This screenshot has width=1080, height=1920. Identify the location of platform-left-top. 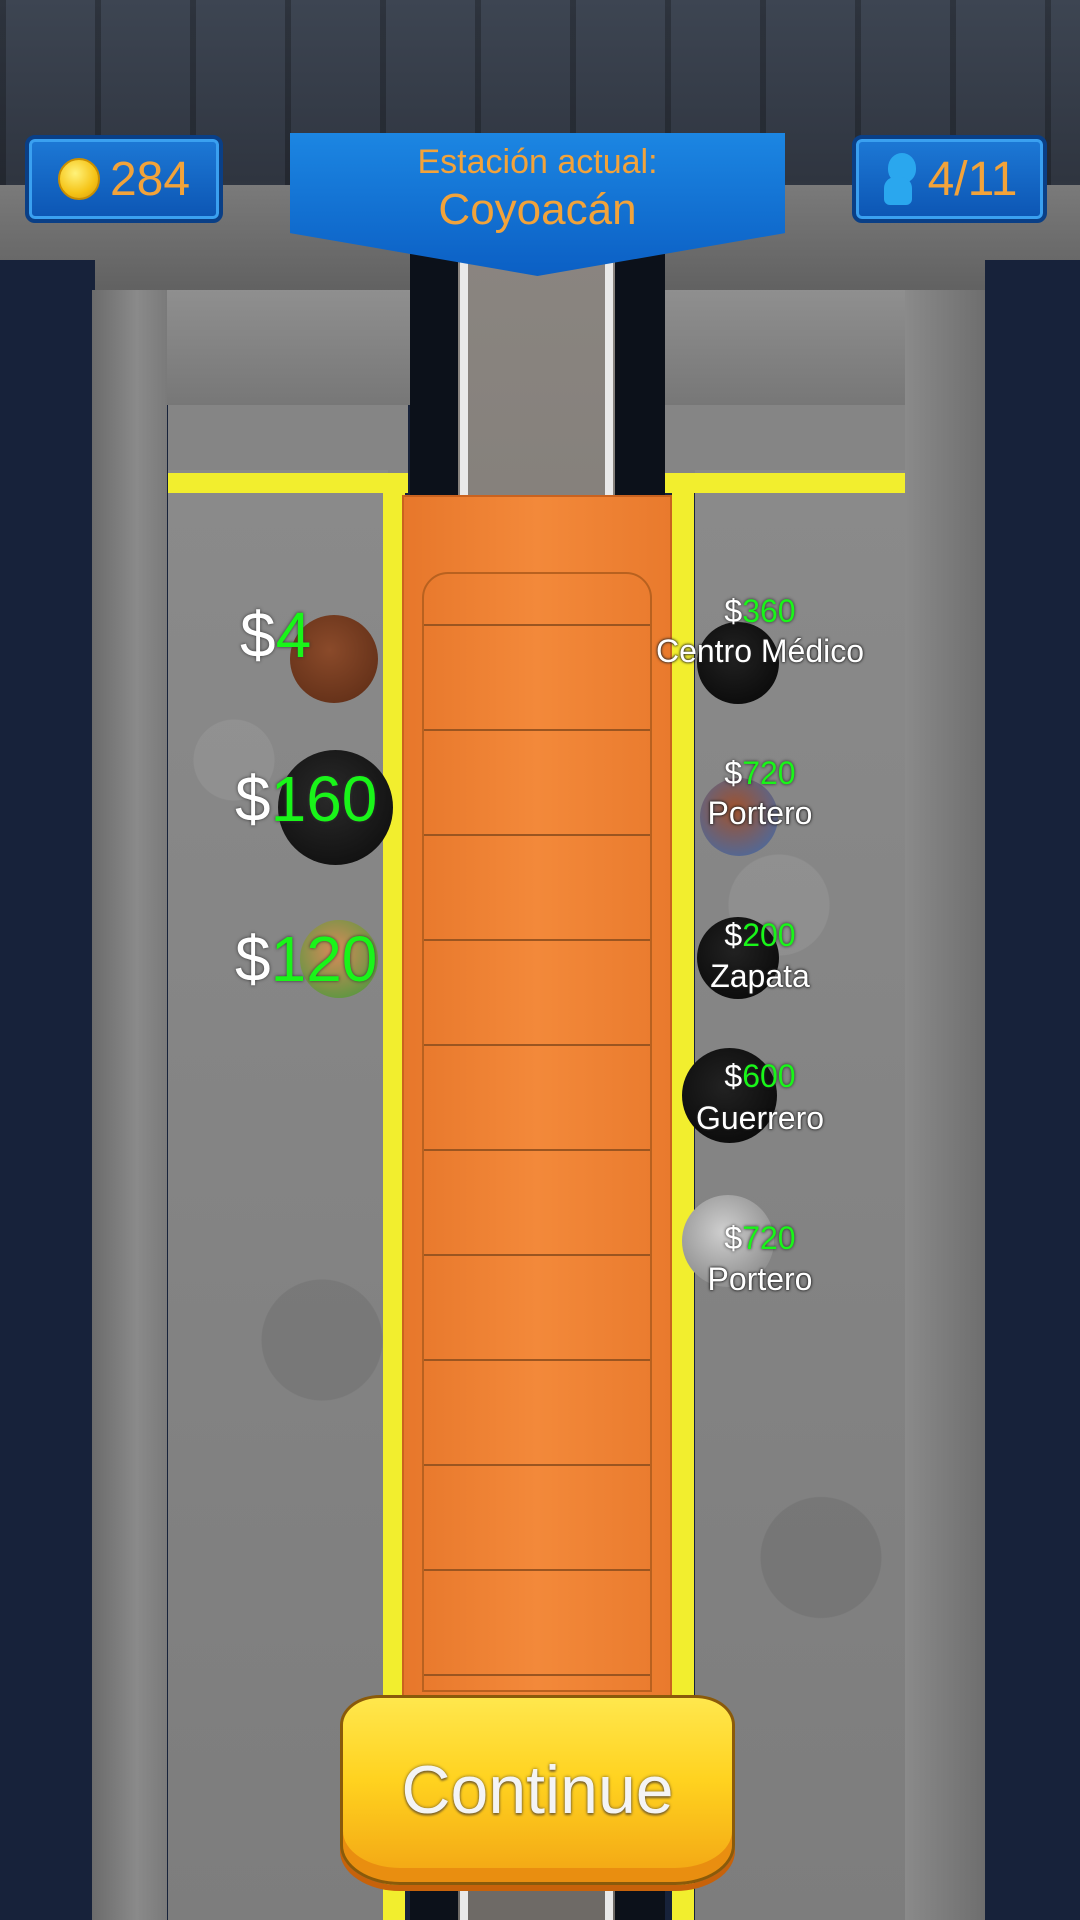
(288, 440).